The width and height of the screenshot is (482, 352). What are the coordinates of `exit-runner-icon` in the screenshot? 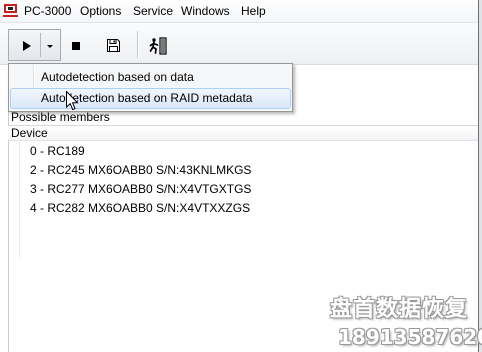 It's located at (158, 46).